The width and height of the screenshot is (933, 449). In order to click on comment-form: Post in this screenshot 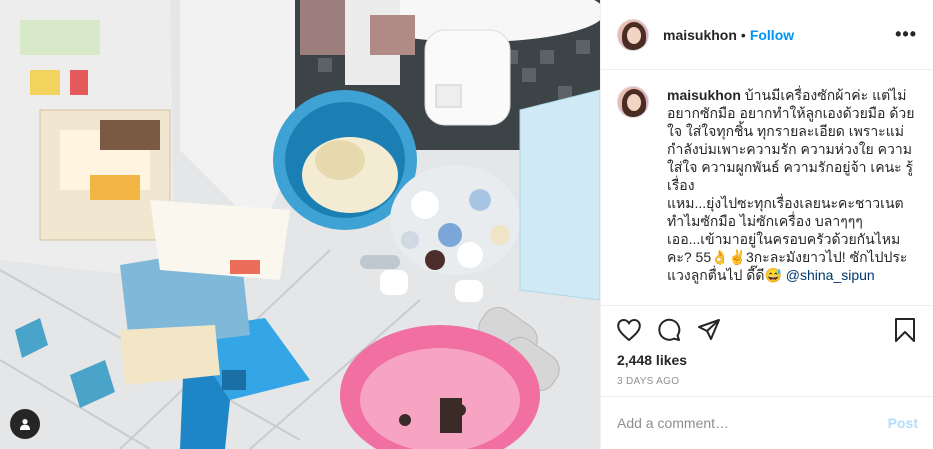, I will do `click(767, 422)`.